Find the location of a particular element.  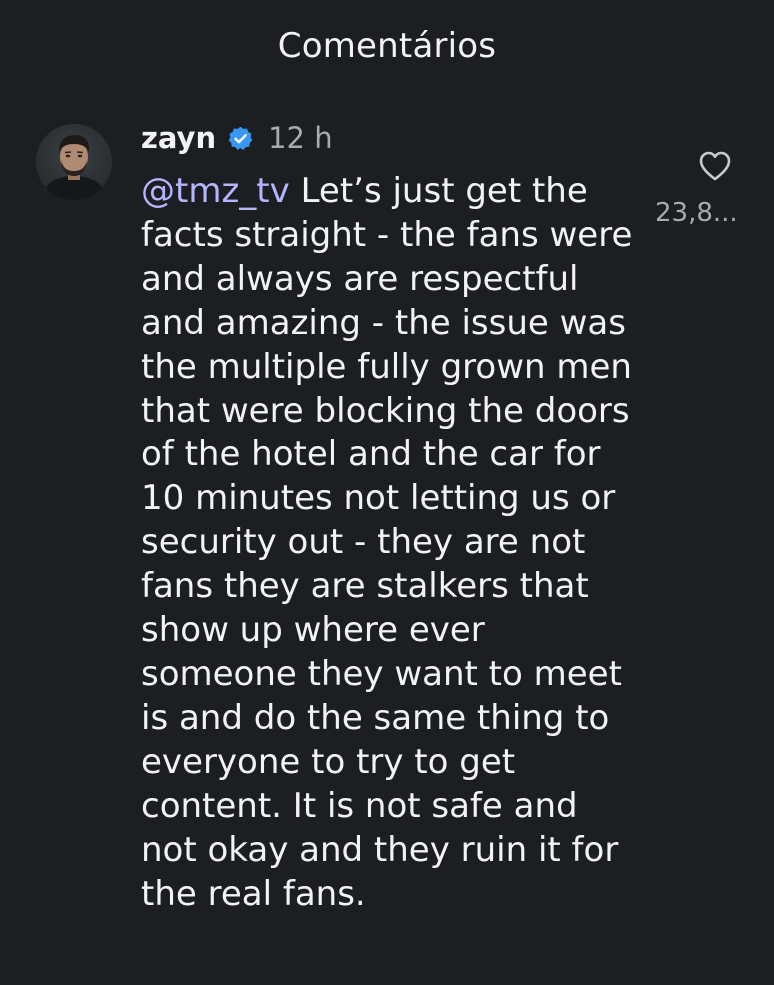

user-avatar is located at coordinates (74, 162).